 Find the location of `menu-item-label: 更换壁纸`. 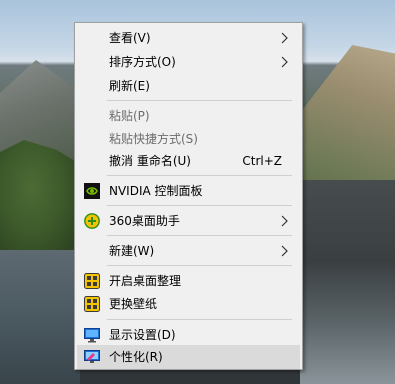

menu-item-label: 更换壁纸 is located at coordinates (133, 304).